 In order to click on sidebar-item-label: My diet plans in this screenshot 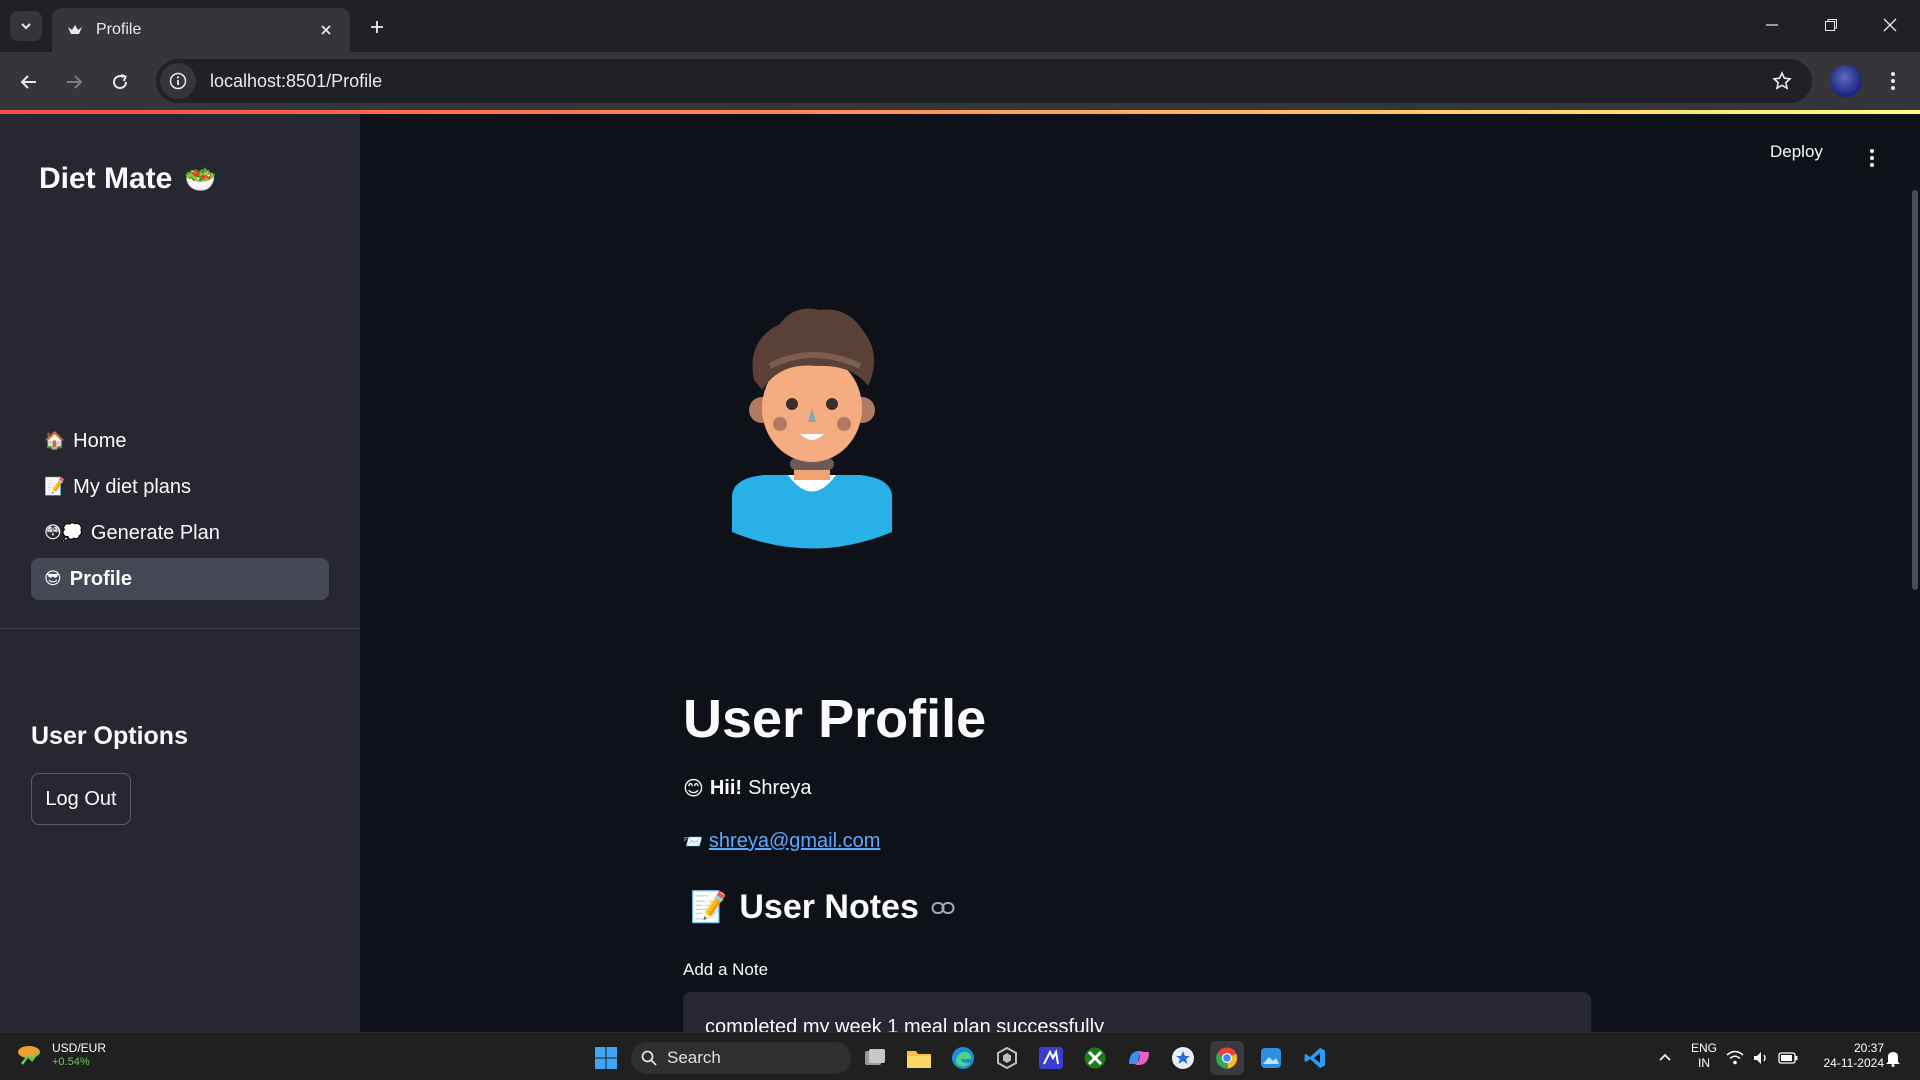, I will do `click(132, 486)`.